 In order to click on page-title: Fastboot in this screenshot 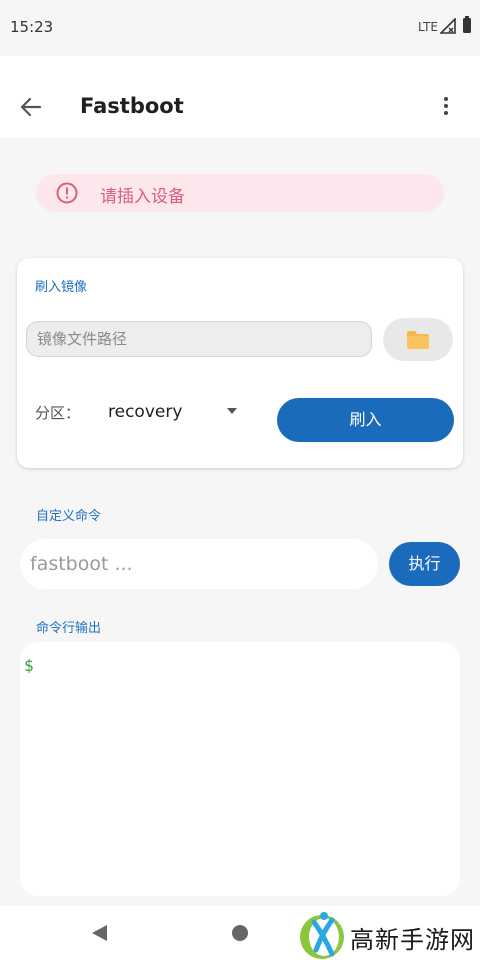, I will do `click(132, 106)`.